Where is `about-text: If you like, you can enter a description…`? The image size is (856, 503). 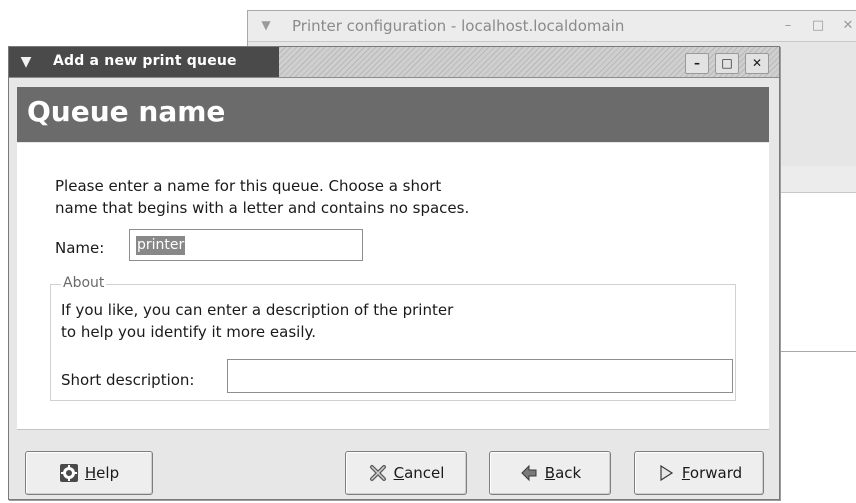
about-text: If you like, you can enter a description… is located at coordinates (321, 321).